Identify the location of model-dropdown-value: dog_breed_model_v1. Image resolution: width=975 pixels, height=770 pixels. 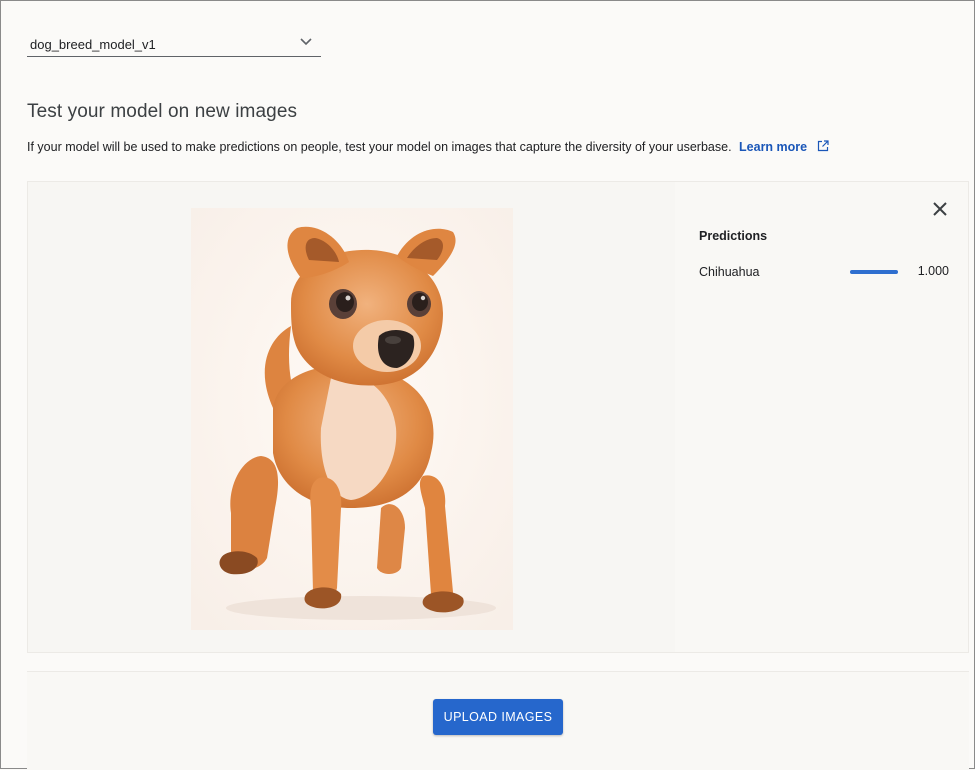
(93, 44).